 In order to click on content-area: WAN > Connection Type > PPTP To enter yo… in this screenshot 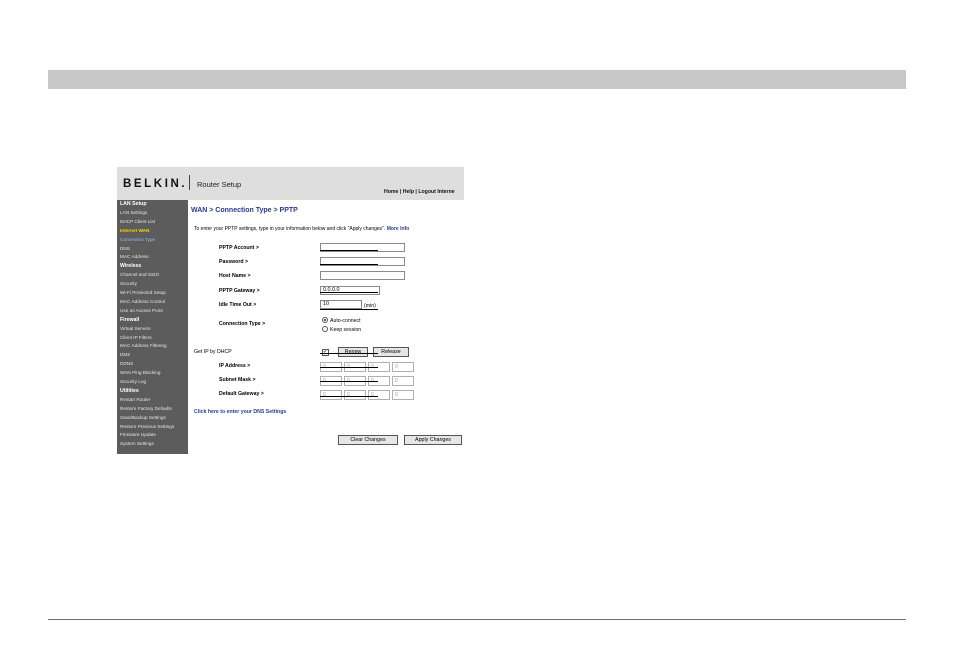, I will do `click(326, 327)`.